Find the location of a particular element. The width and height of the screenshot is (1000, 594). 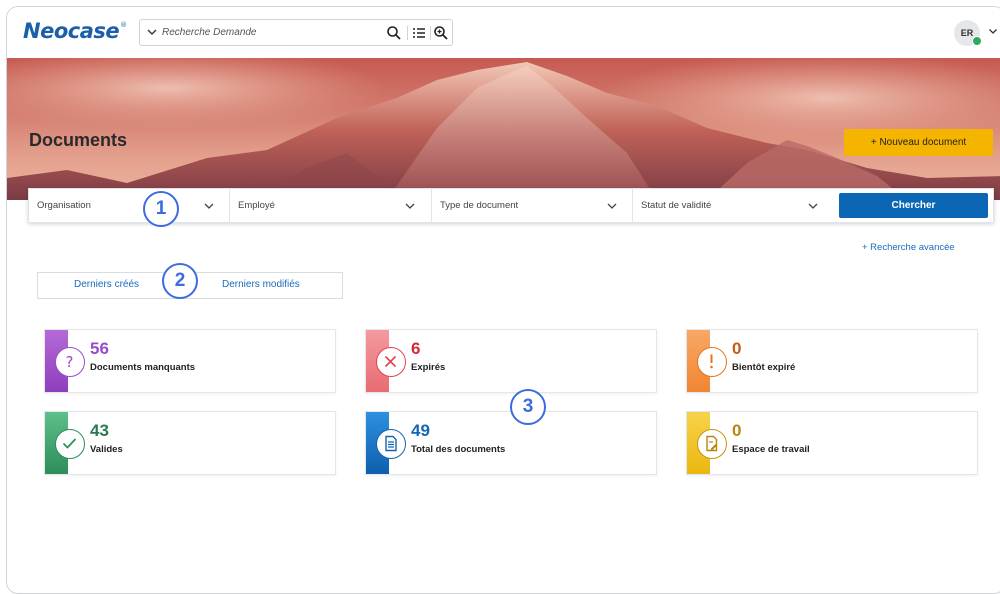

callout-marker-2: 2 is located at coordinates (180, 281).